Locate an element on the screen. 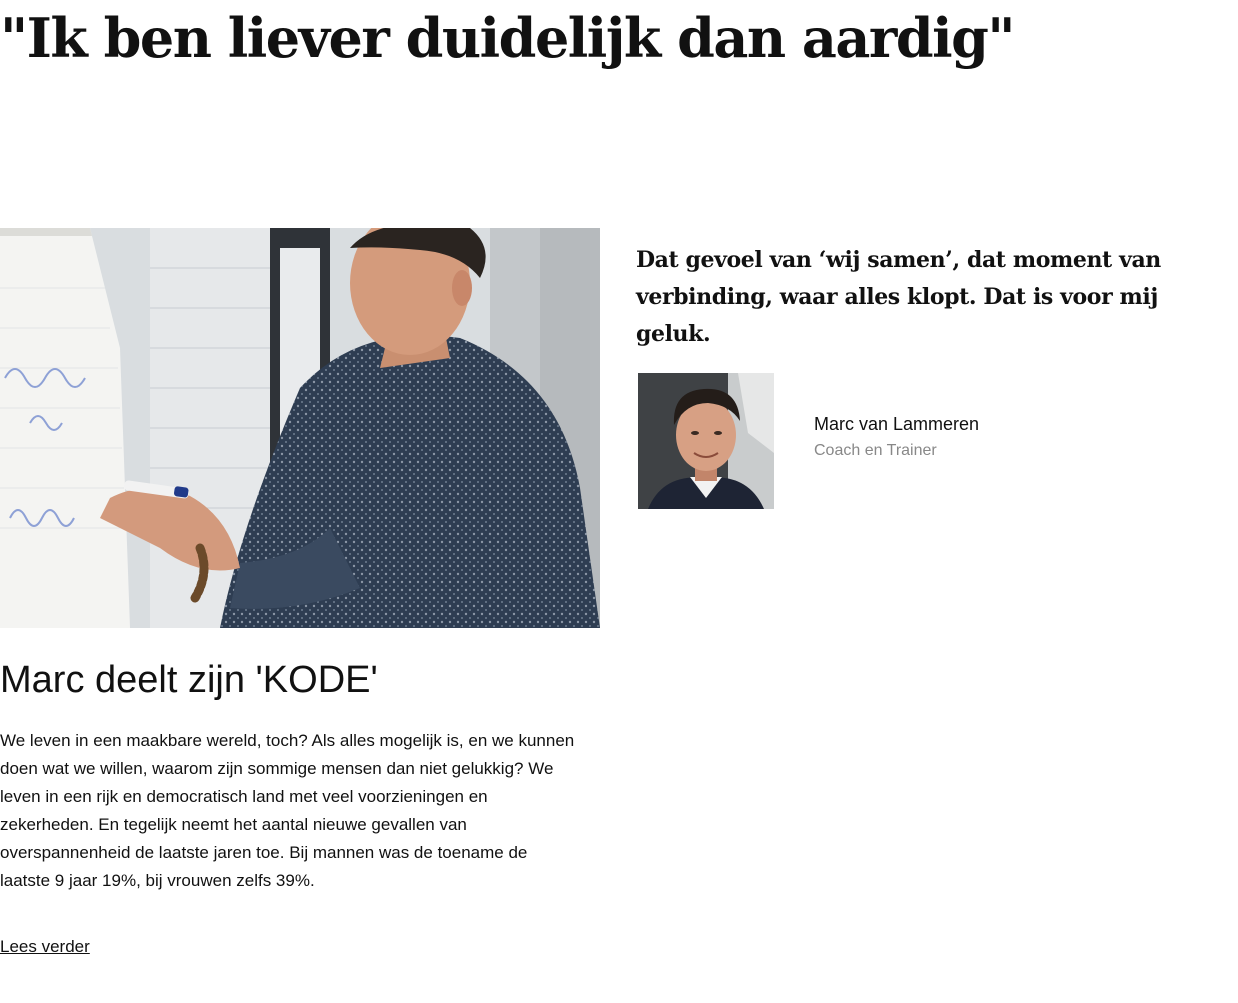  author-role: Coach en Trainer is located at coordinates (875, 450).